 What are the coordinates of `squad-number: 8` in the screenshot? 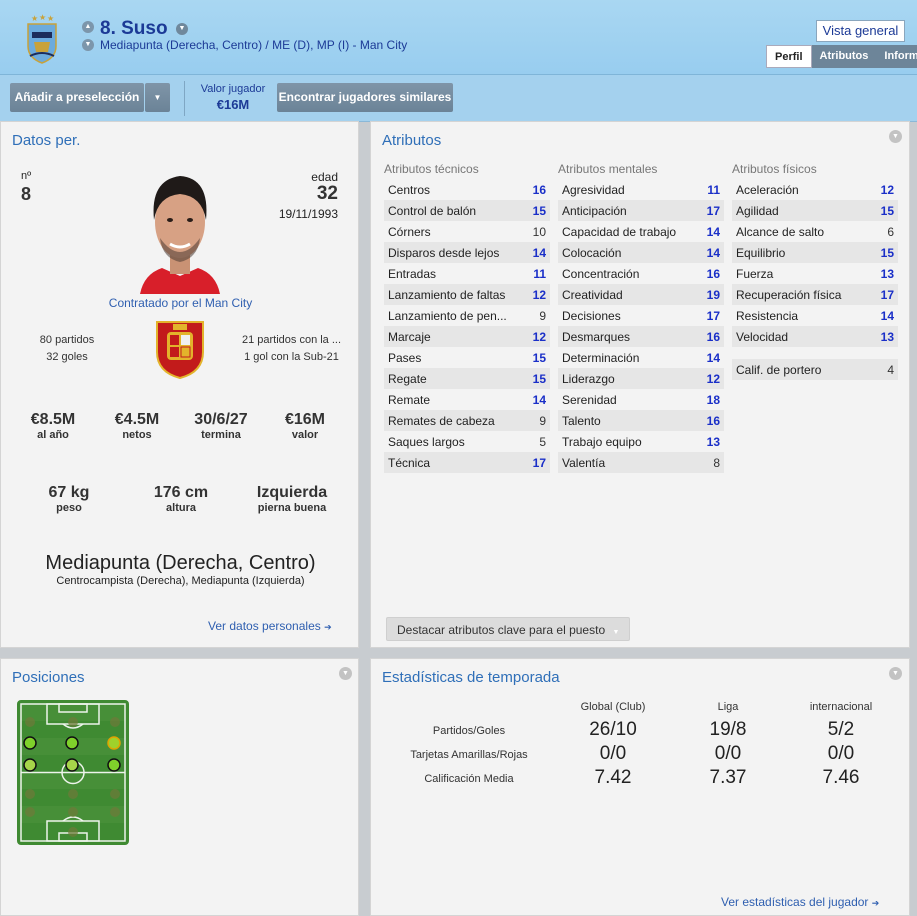 It's located at (26, 194).